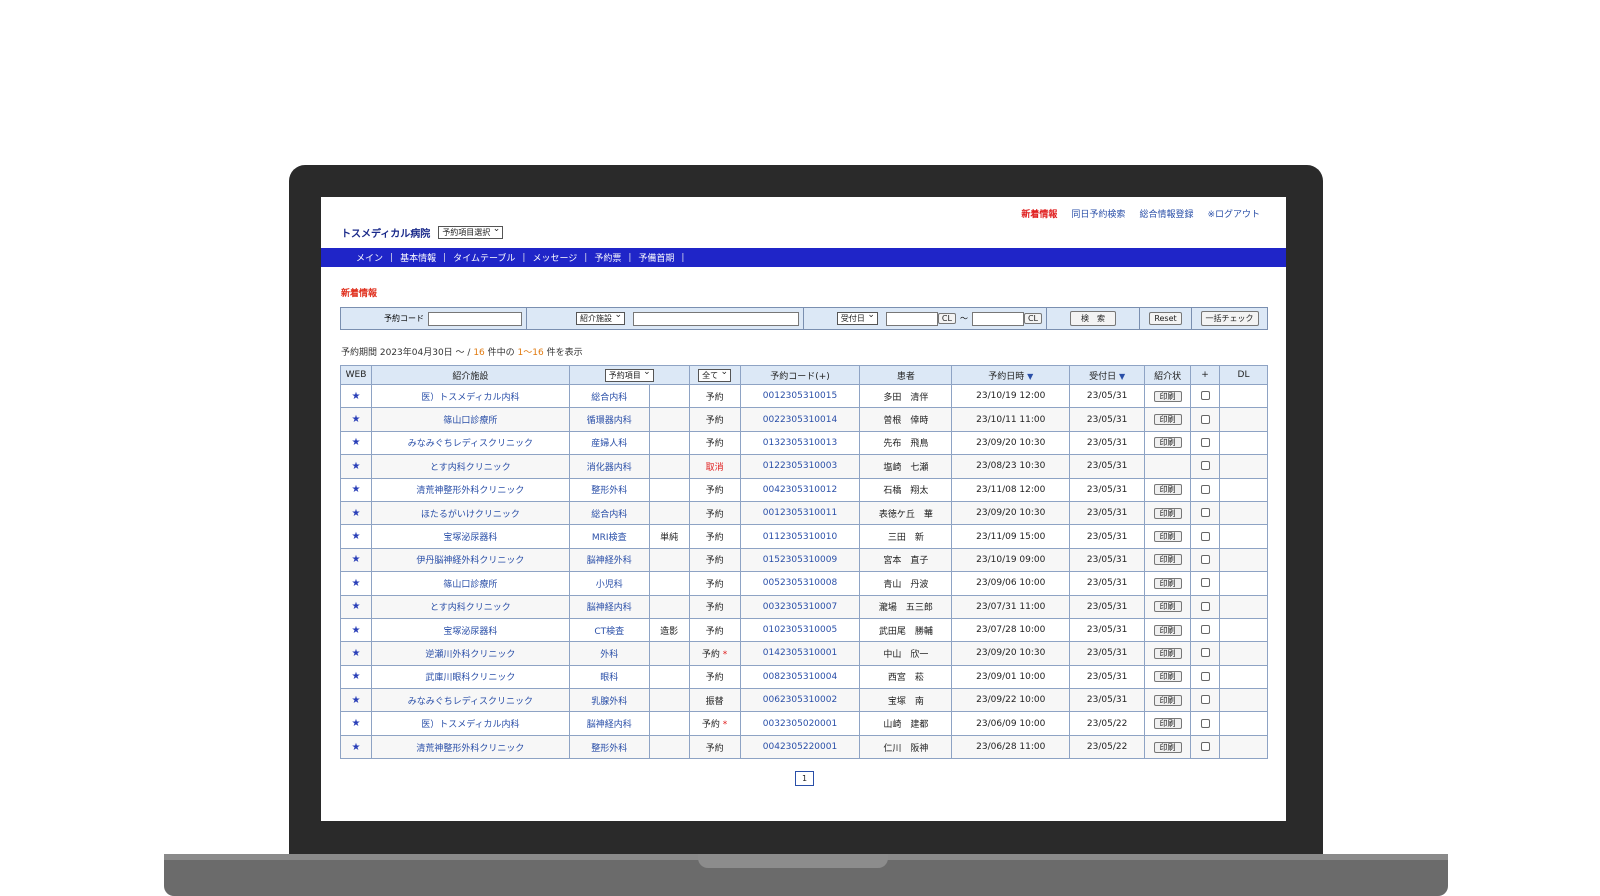 Image resolution: width=1600 pixels, height=896 pixels. Describe the element at coordinates (1165, 318) in the screenshot. I see `reset-button: Reset` at that location.